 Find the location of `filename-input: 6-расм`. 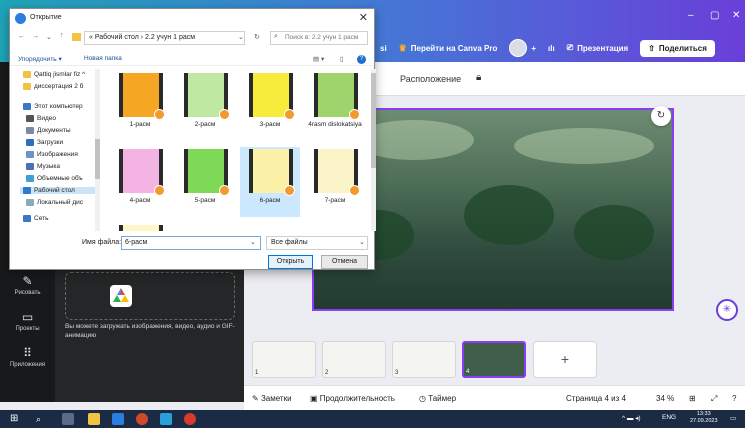

filename-input: 6-расм is located at coordinates (191, 243).